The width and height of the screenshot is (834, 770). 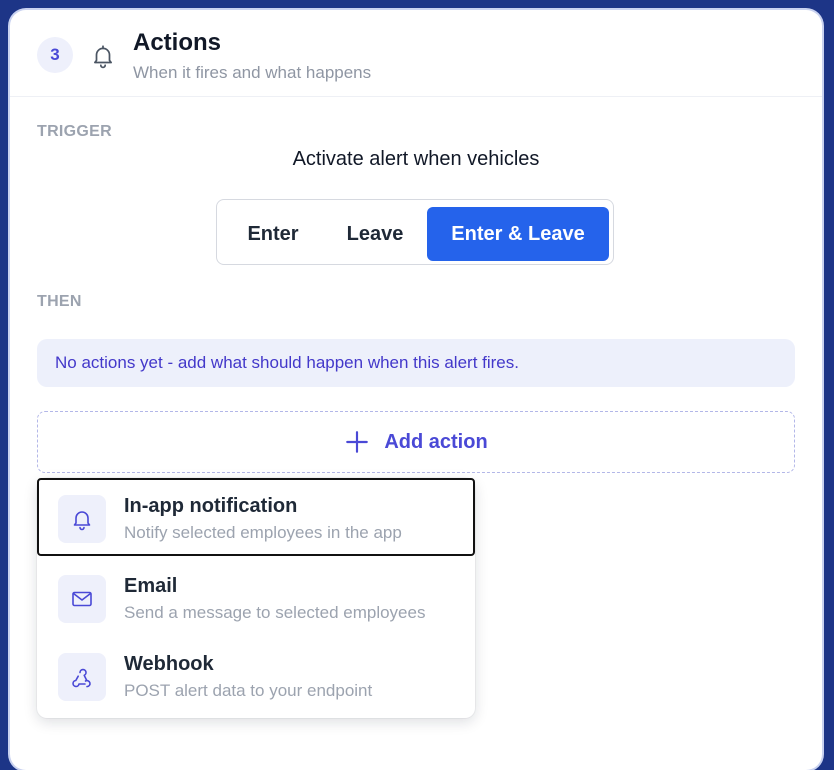 What do you see at coordinates (177, 42) in the screenshot?
I see `page-title: Actions` at bounding box center [177, 42].